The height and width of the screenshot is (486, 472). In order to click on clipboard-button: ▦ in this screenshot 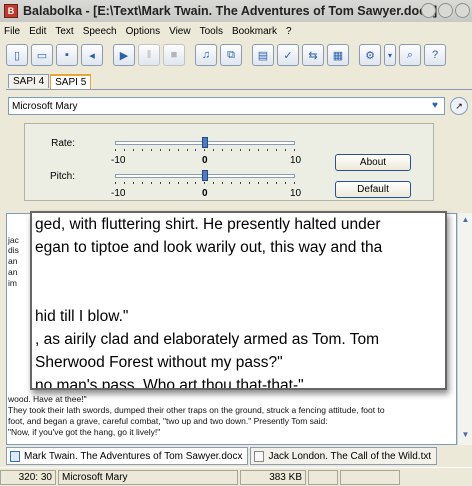, I will do `click(338, 55)`.